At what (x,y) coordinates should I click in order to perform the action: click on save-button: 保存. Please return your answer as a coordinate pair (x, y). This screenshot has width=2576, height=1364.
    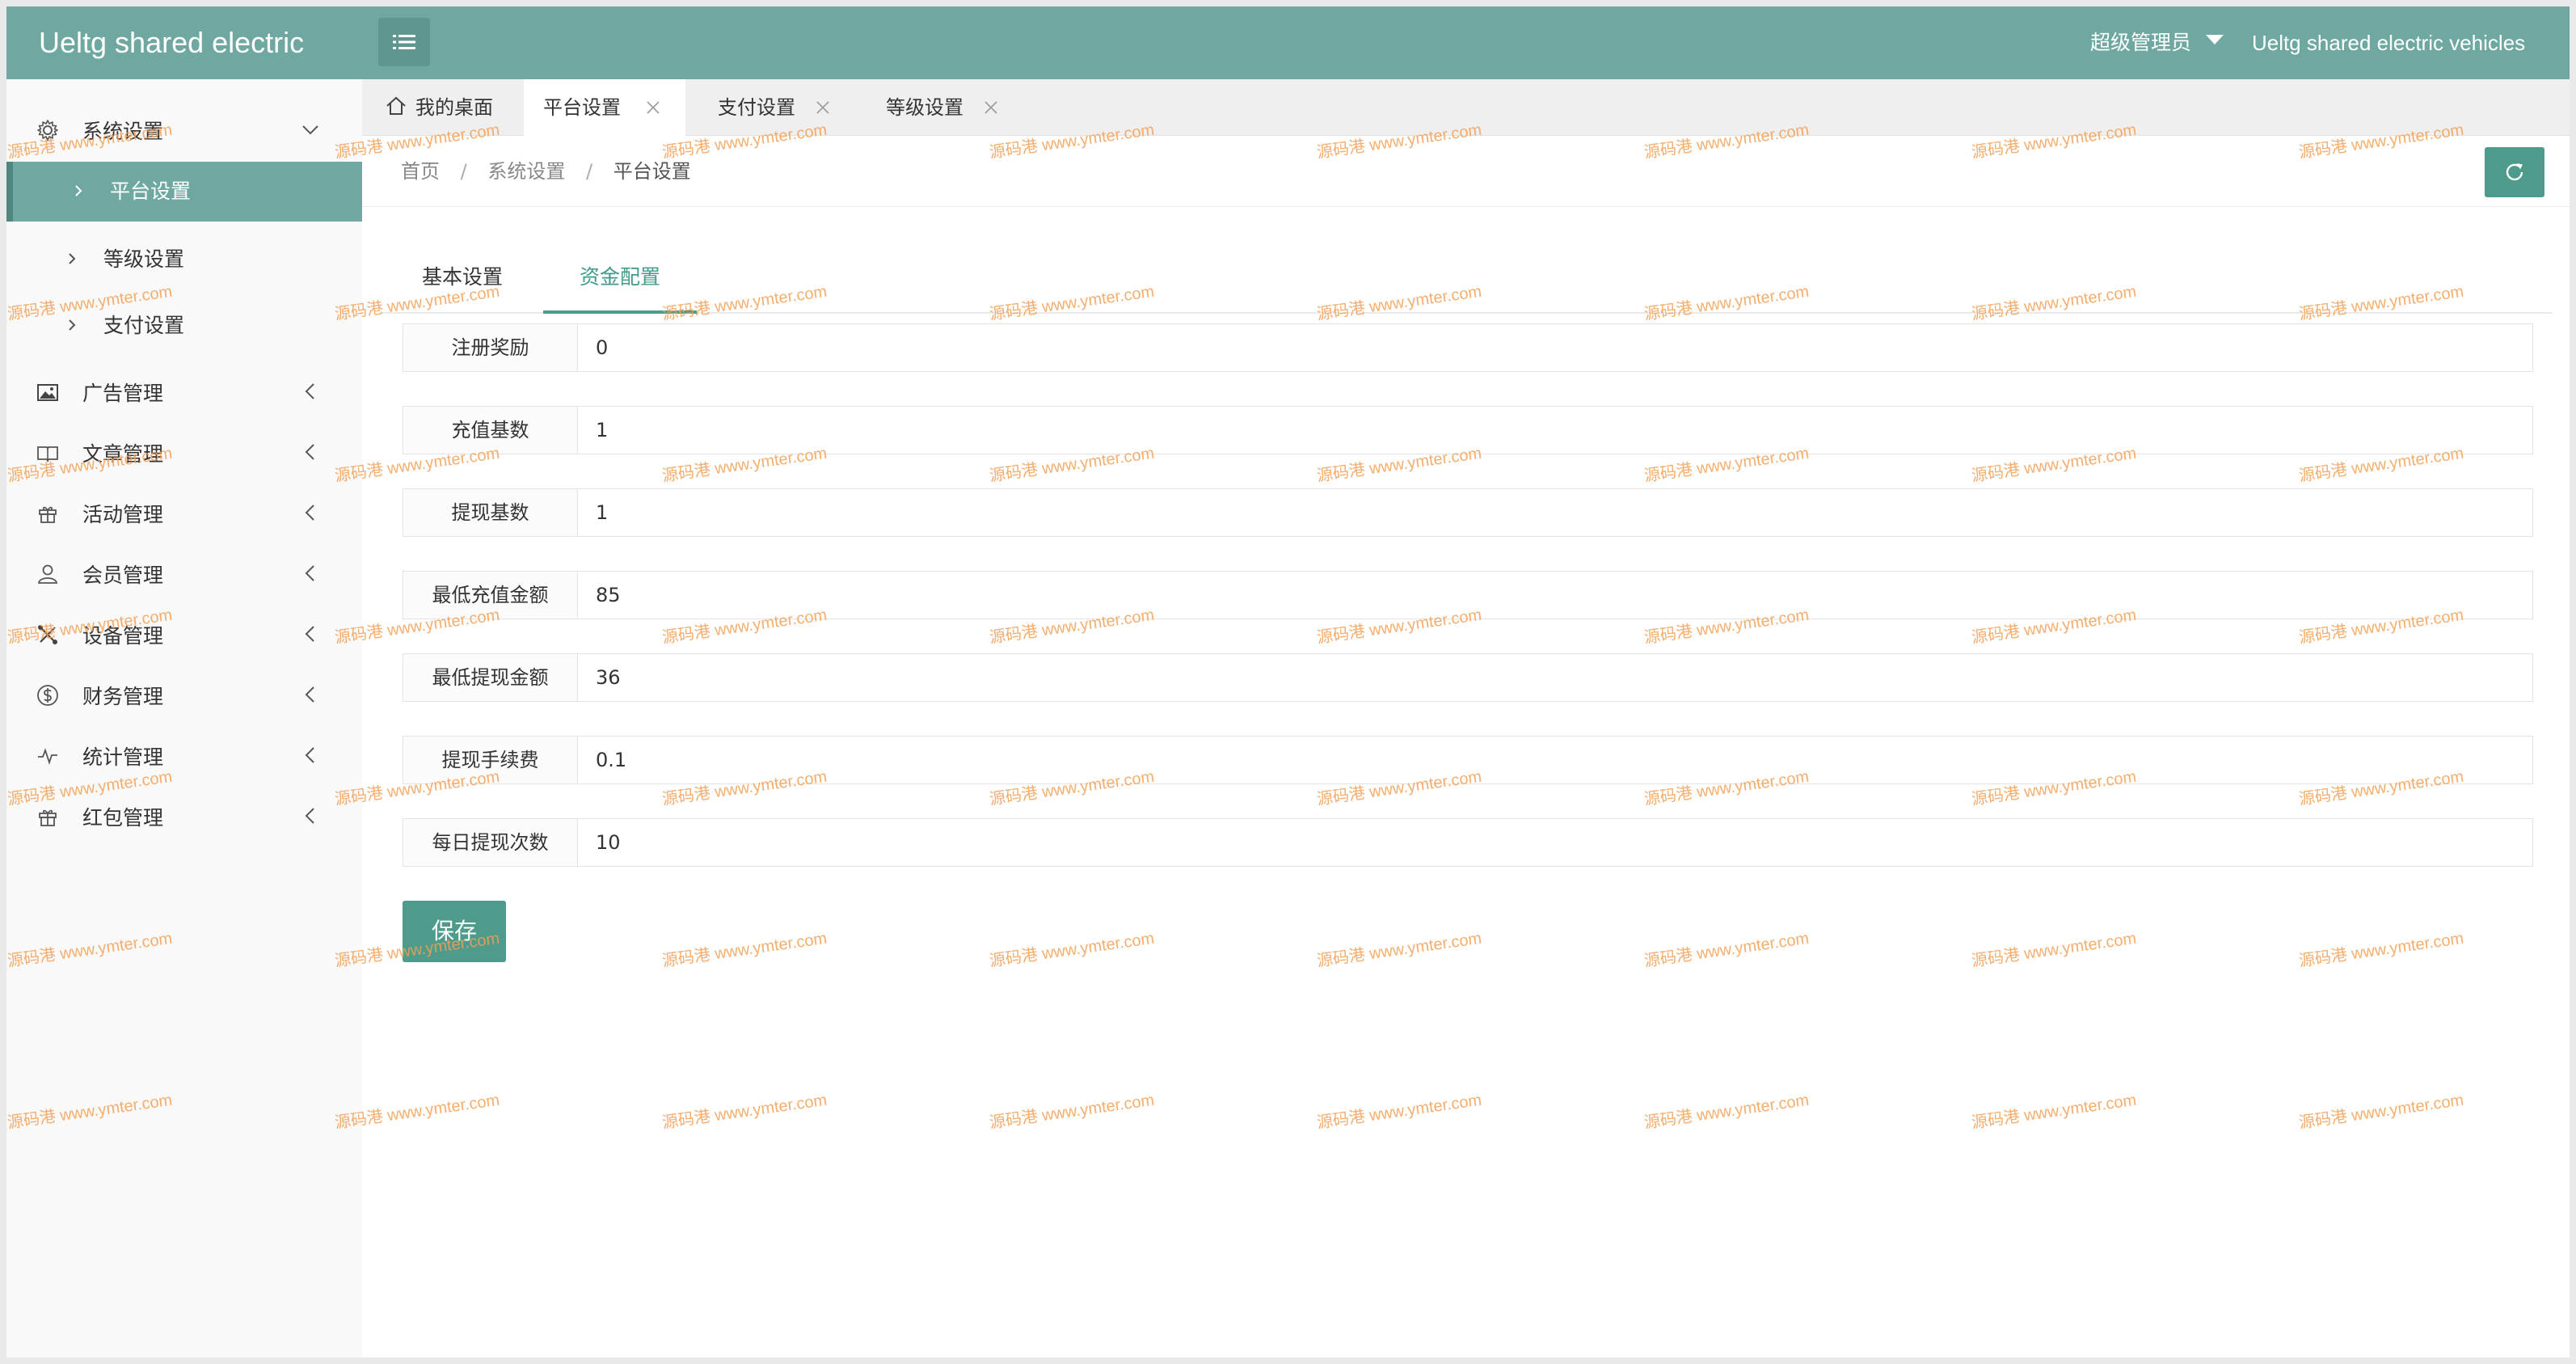
    Looking at the image, I should click on (454, 931).